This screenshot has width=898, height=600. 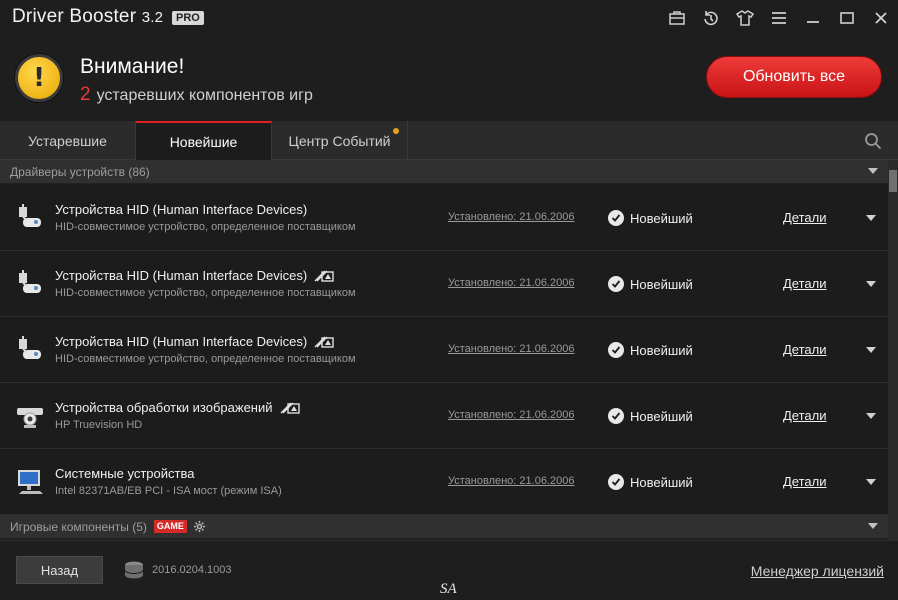 I want to click on notification-dot, so click(x=396, y=131).